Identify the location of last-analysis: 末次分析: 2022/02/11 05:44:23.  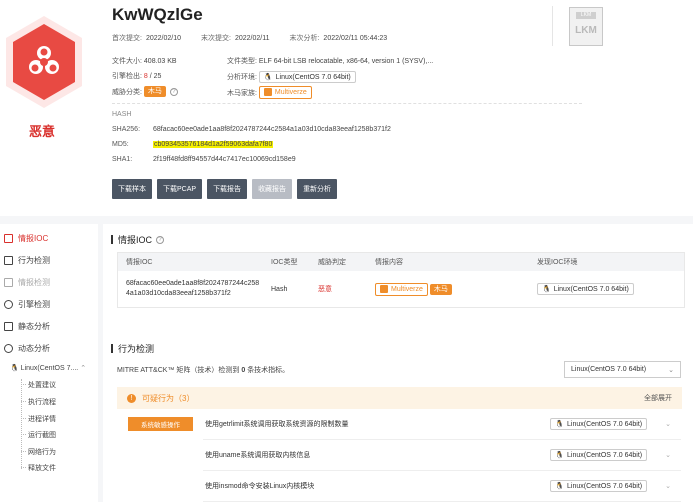
(338, 38).